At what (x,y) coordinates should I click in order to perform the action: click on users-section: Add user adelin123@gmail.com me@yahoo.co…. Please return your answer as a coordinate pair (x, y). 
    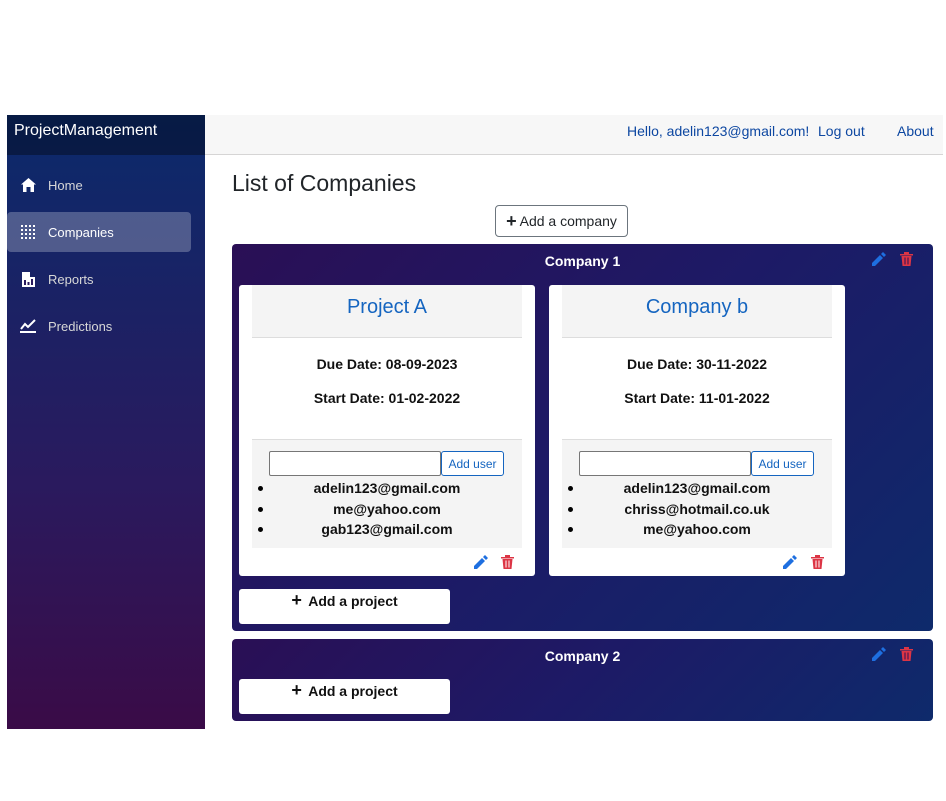
    Looking at the image, I should click on (387, 493).